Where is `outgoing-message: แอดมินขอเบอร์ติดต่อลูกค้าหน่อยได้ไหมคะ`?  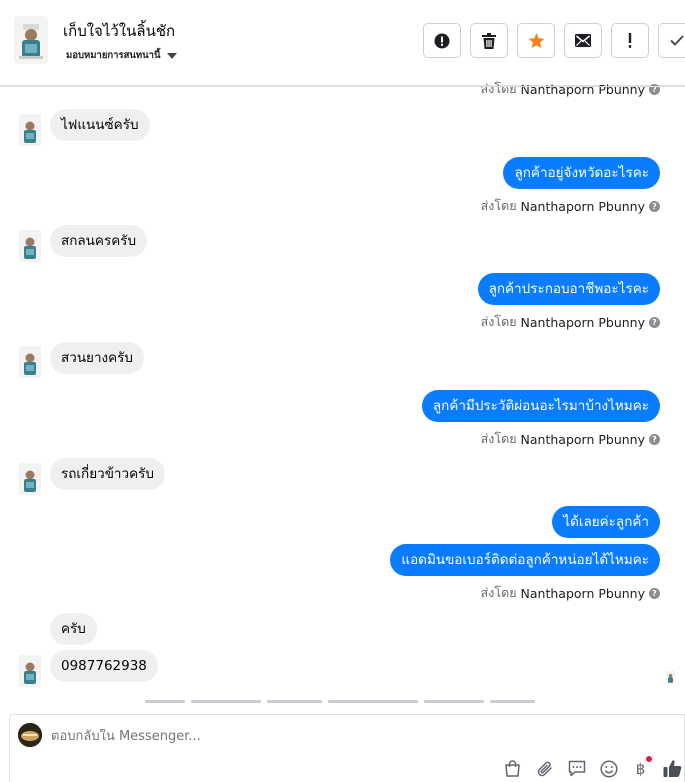
outgoing-message: แอดมินขอเบอร์ติดต่อลูกค้าหน่อยได้ไหมคะ is located at coordinates (525, 560).